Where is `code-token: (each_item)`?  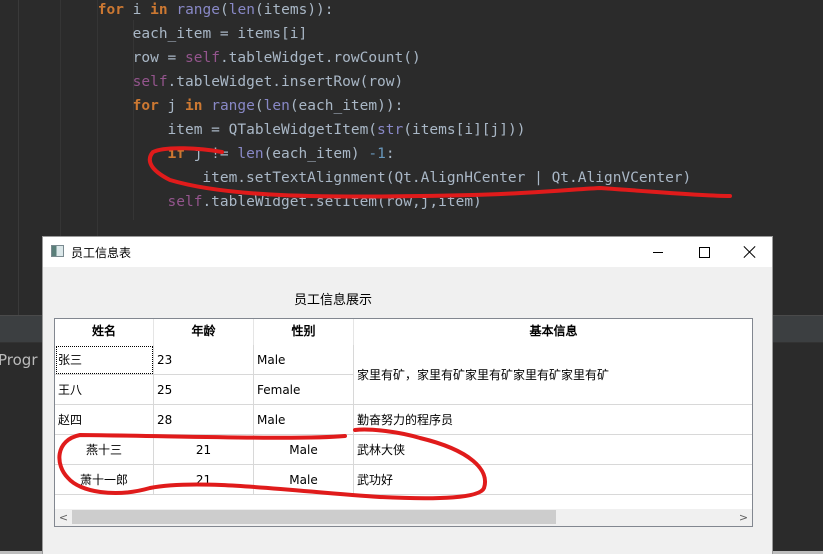
code-token: (each_item) is located at coordinates (316, 154).